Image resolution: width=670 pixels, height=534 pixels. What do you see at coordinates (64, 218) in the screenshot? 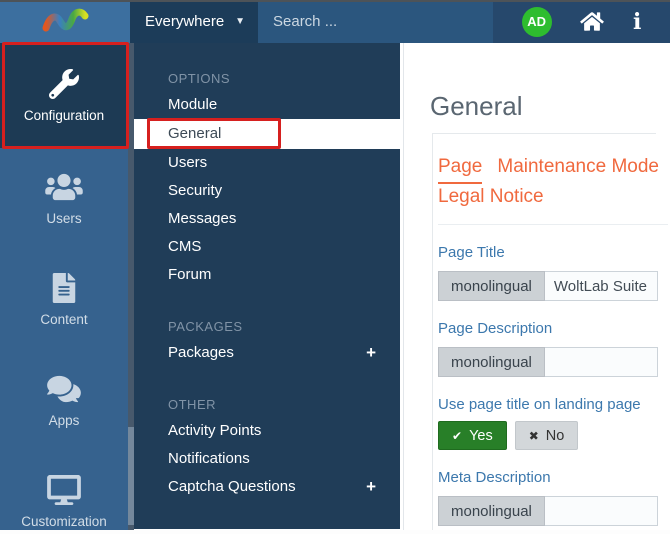
I see `sidebar-item-label: Users` at bounding box center [64, 218].